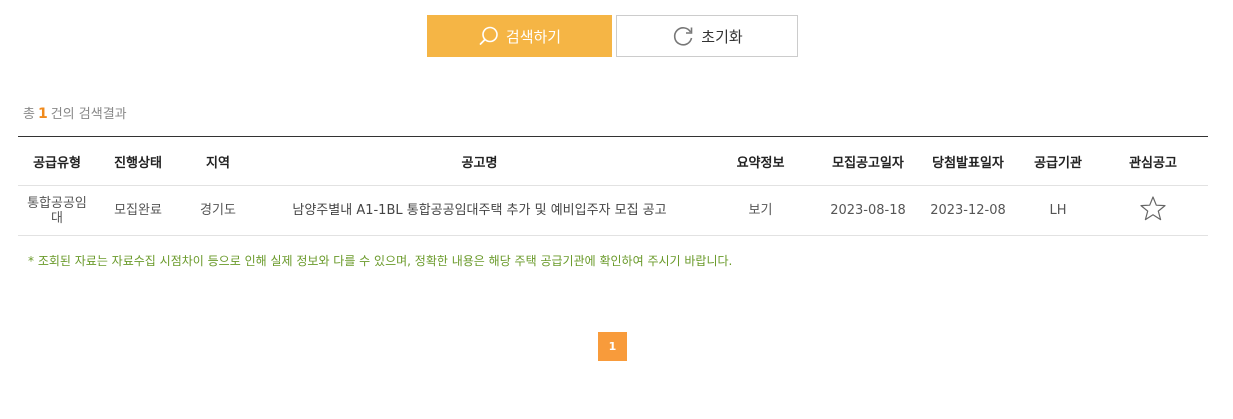 Image resolution: width=1233 pixels, height=419 pixels. I want to click on summary-view-link: 보기, so click(760, 210).